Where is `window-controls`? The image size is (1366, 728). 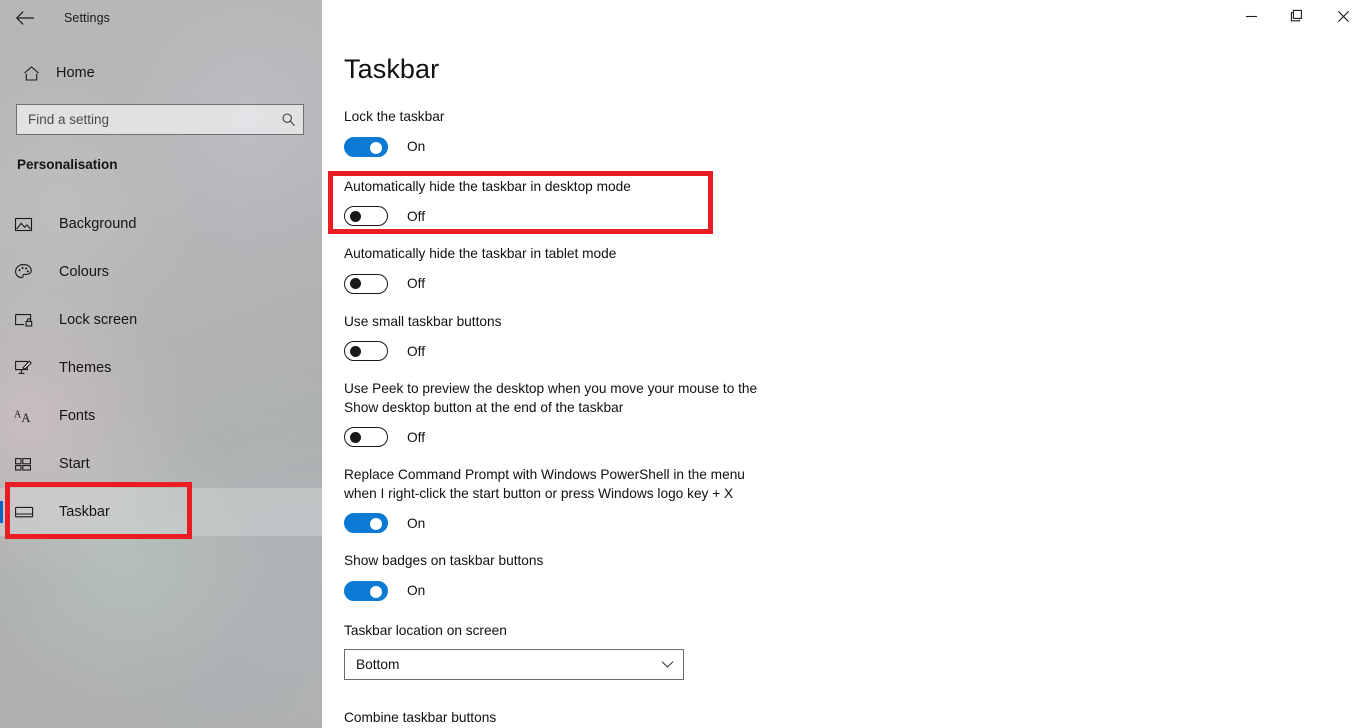 window-controls is located at coordinates (1297, 16).